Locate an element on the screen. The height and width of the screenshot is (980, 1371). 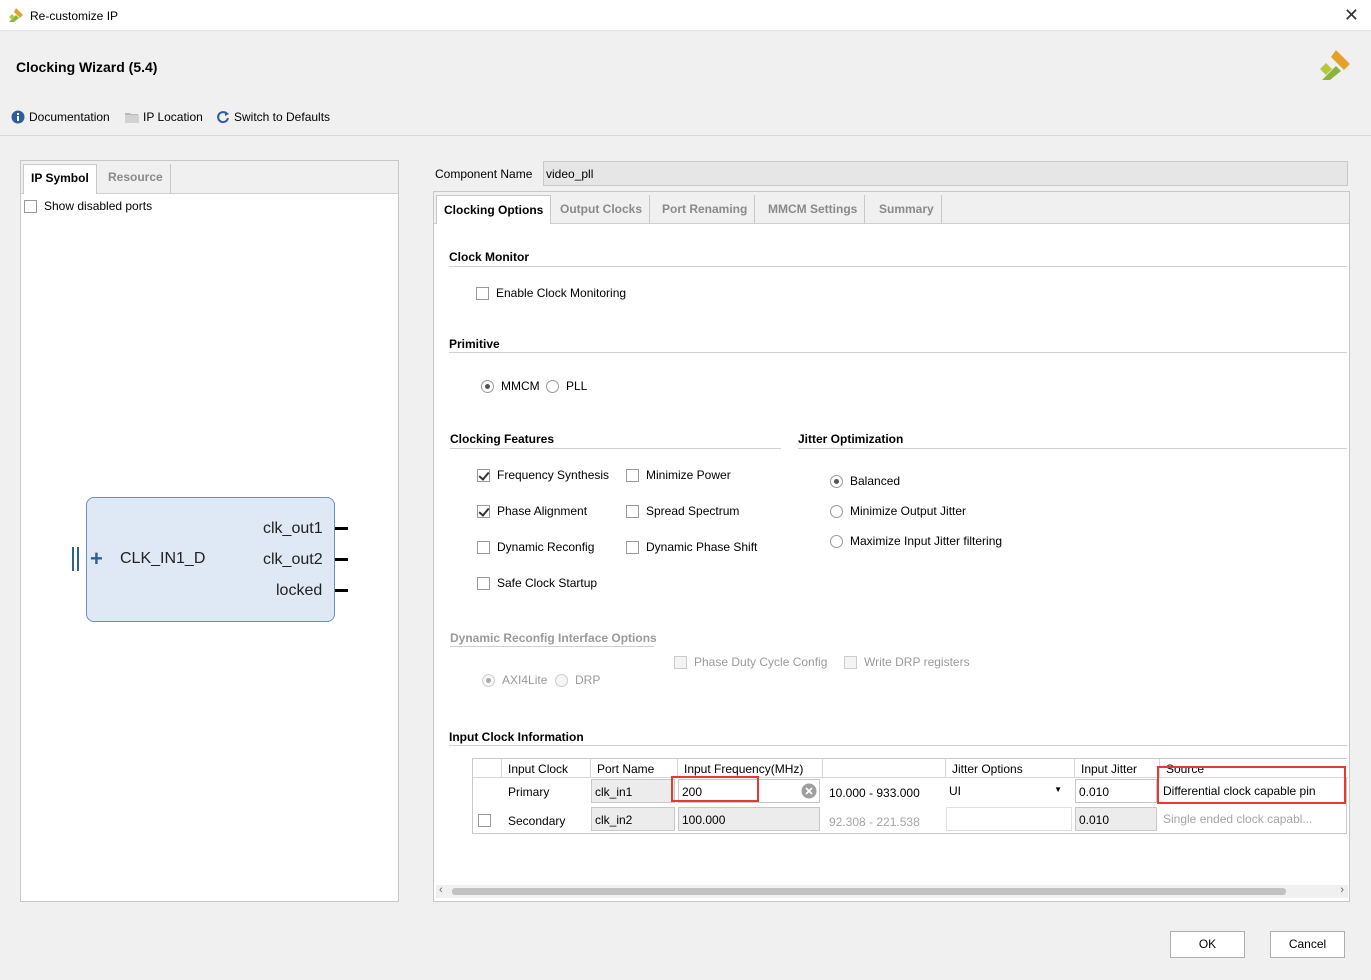
ip-location-button: IP Location is located at coordinates (164, 117).